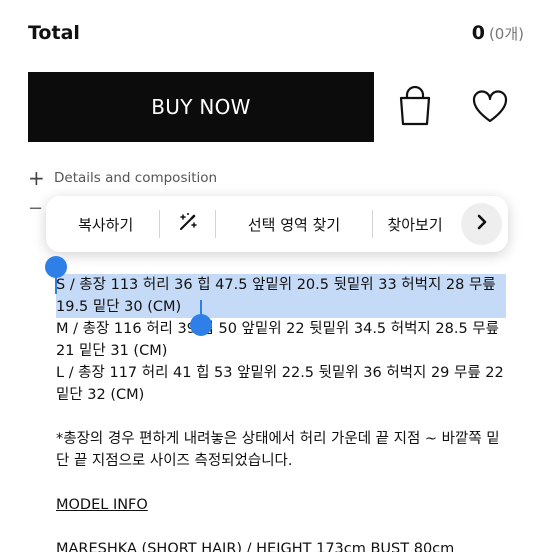  I want to click on lookup-label: 찾아보기, so click(415, 224).